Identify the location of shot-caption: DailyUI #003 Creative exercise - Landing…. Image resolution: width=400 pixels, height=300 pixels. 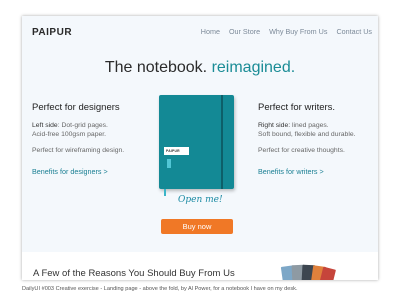
(160, 289).